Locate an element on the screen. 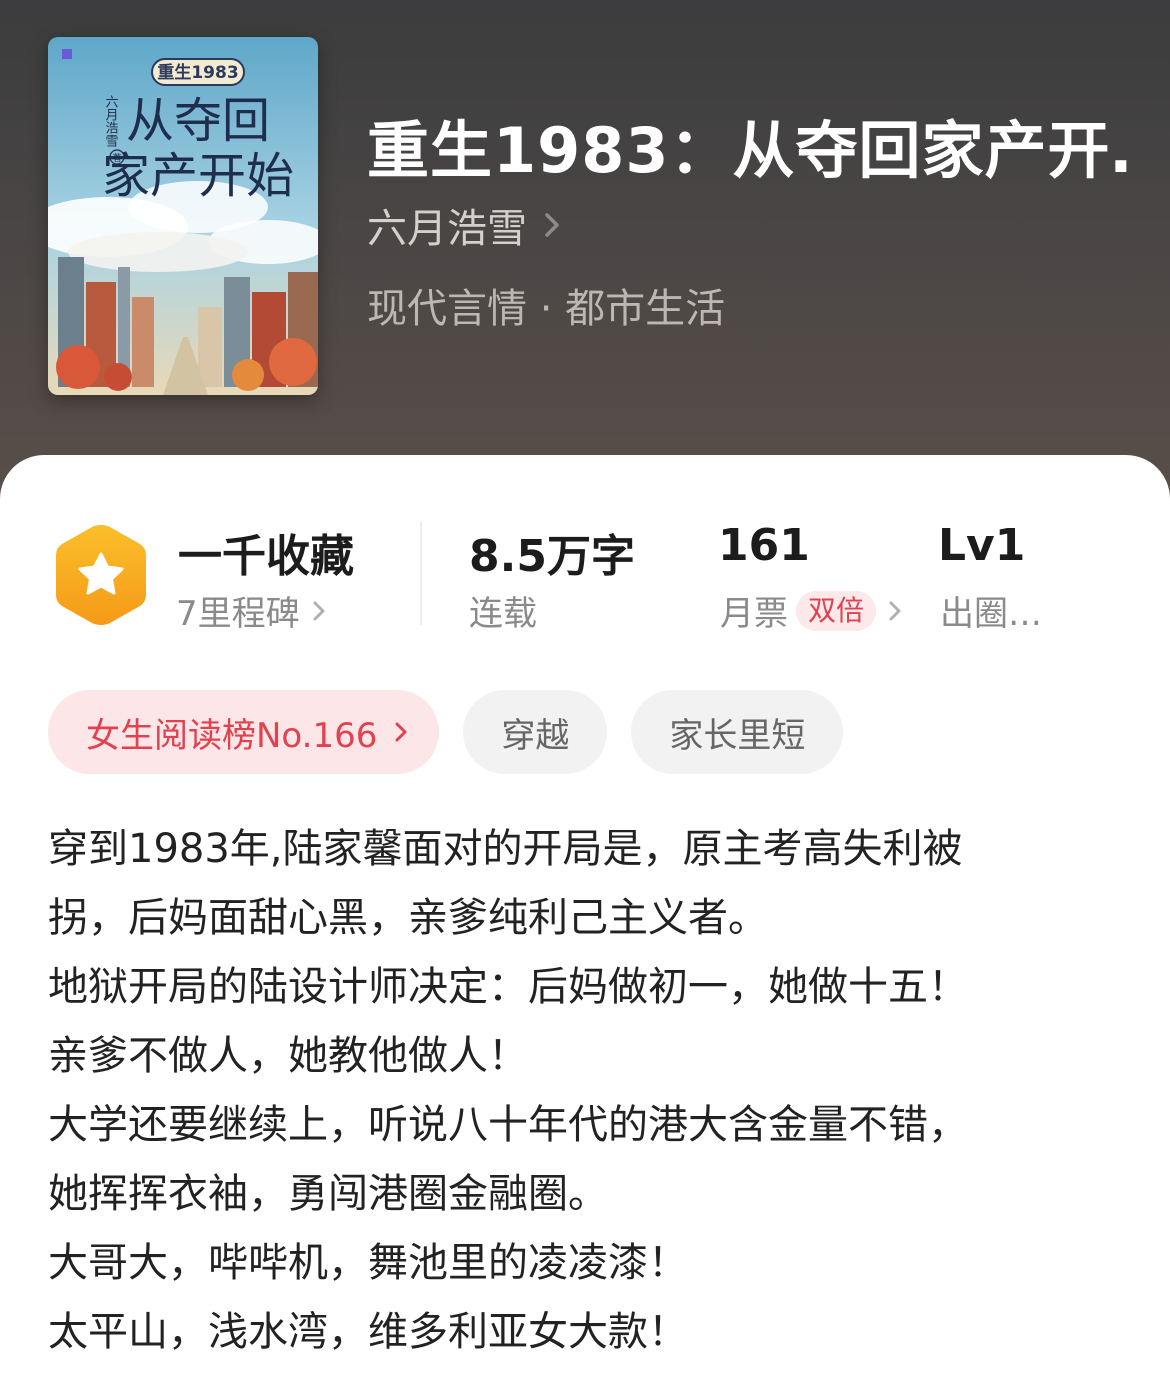 This screenshot has width=1170, height=1383. description-line: 地狱开局的陆设计师决定：后妈做初一，她做十五！ is located at coordinates (508, 987).